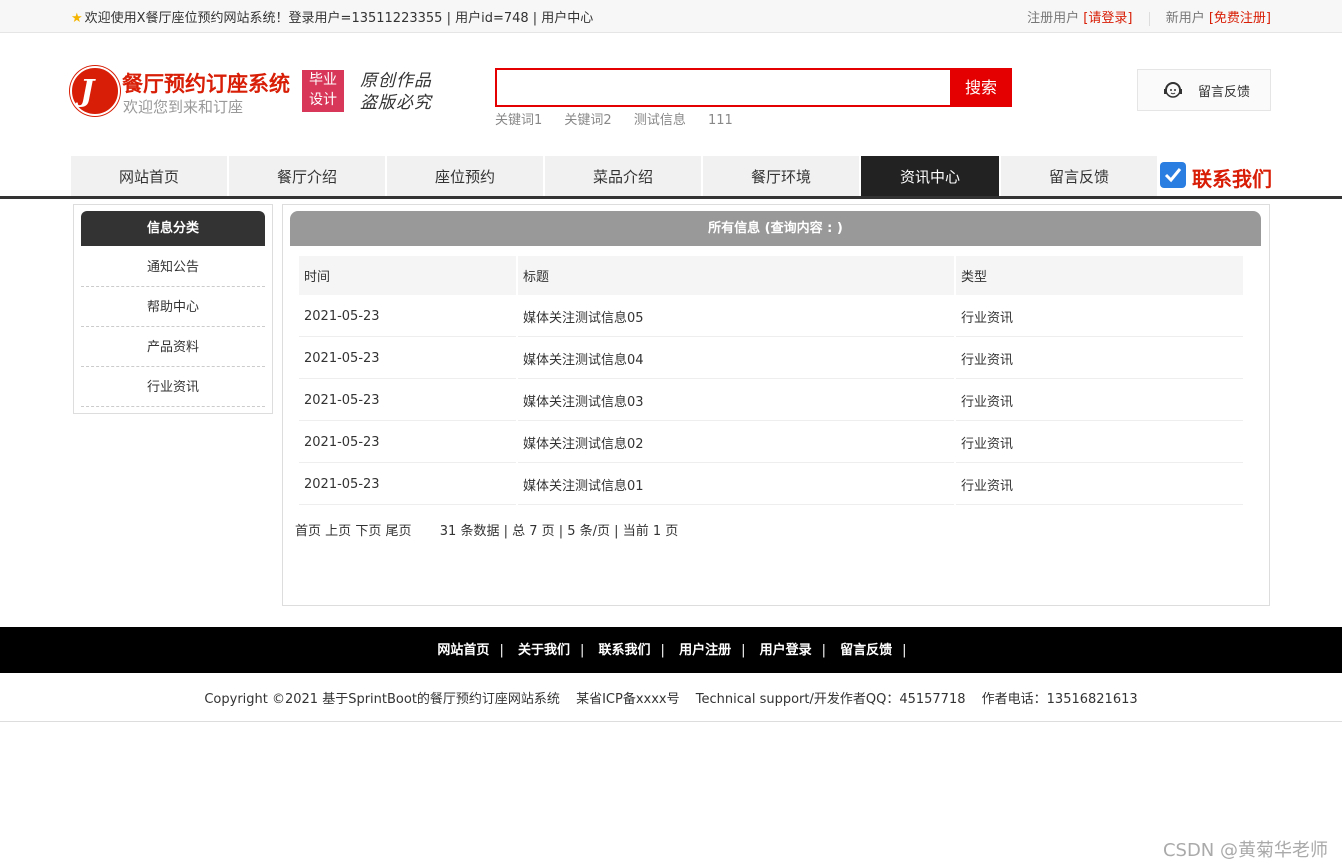 The height and width of the screenshot is (867, 1342). Describe the element at coordinates (77, 18) in the screenshot. I see `star-icon: ★` at that location.